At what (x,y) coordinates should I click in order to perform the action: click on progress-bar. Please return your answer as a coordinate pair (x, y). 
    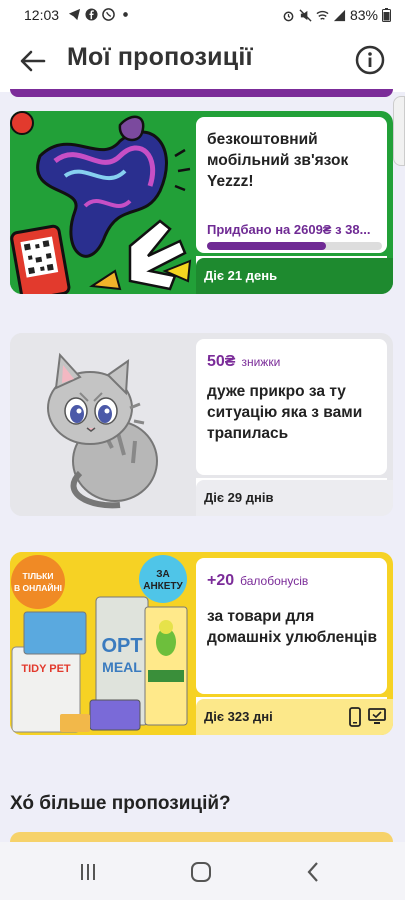
    Looking at the image, I should click on (294, 246).